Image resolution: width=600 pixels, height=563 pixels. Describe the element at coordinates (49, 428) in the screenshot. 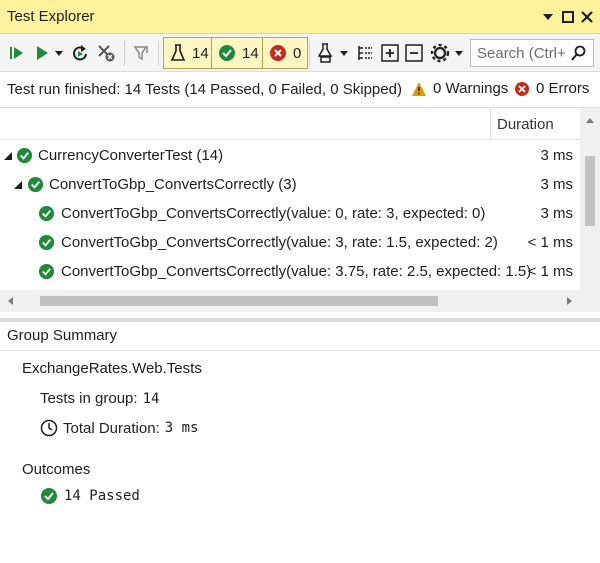

I see `clock-icon` at that location.